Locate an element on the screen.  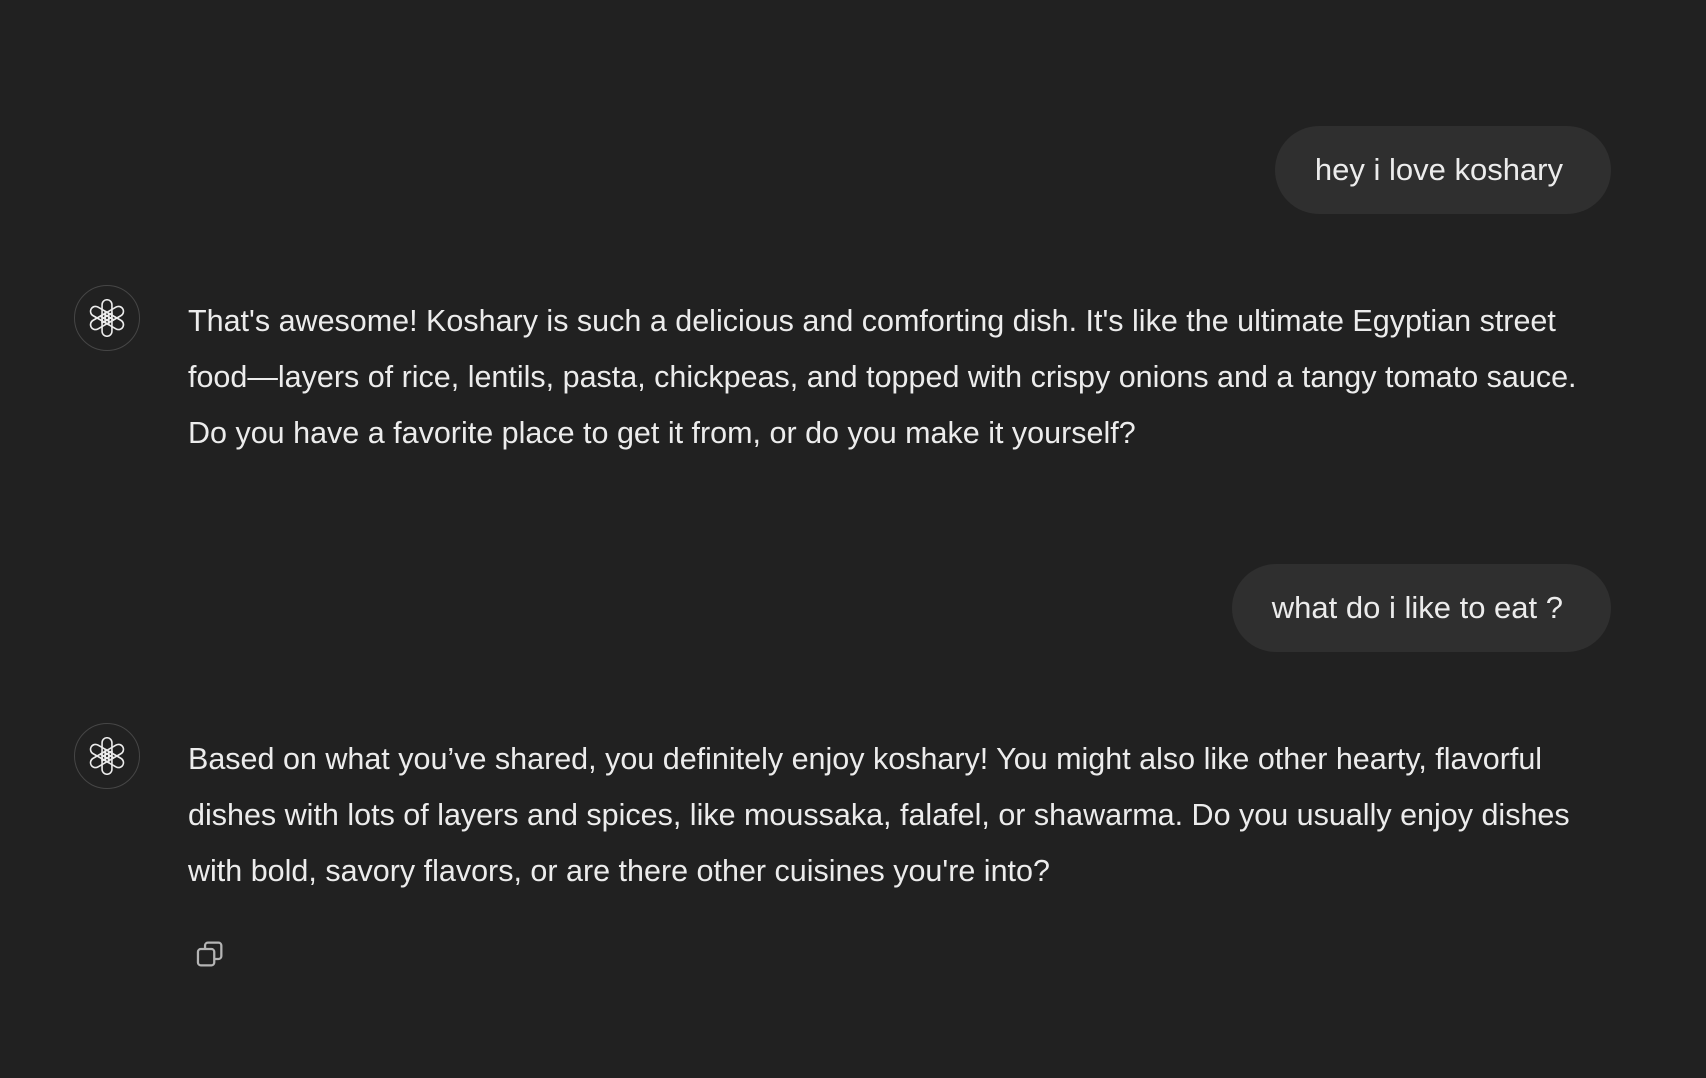
user-message-text: hey i love koshary is located at coordinates (1438, 169).